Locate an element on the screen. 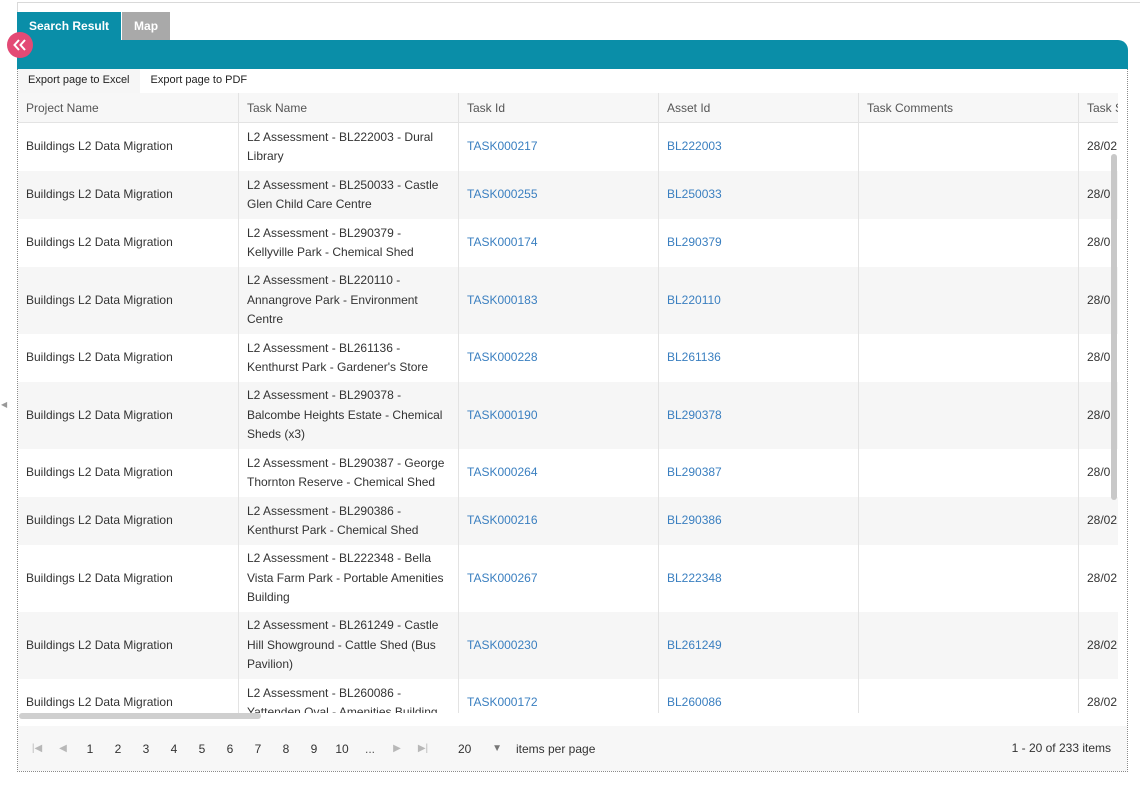 The width and height of the screenshot is (1140, 788). double-chevron-left-icon is located at coordinates (19, 45).